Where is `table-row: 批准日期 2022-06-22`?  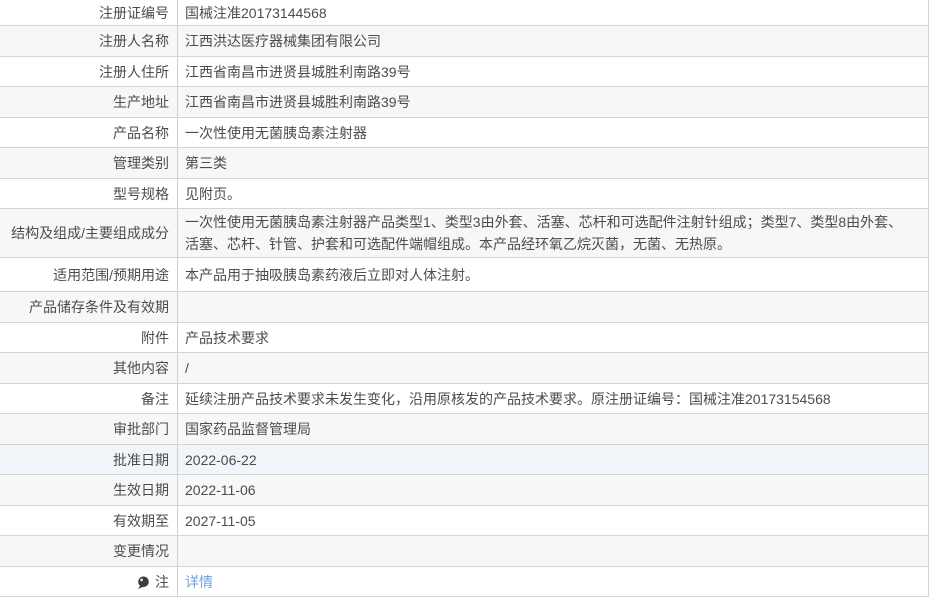
table-row: 批准日期 2022-06-22 is located at coordinates (464, 460).